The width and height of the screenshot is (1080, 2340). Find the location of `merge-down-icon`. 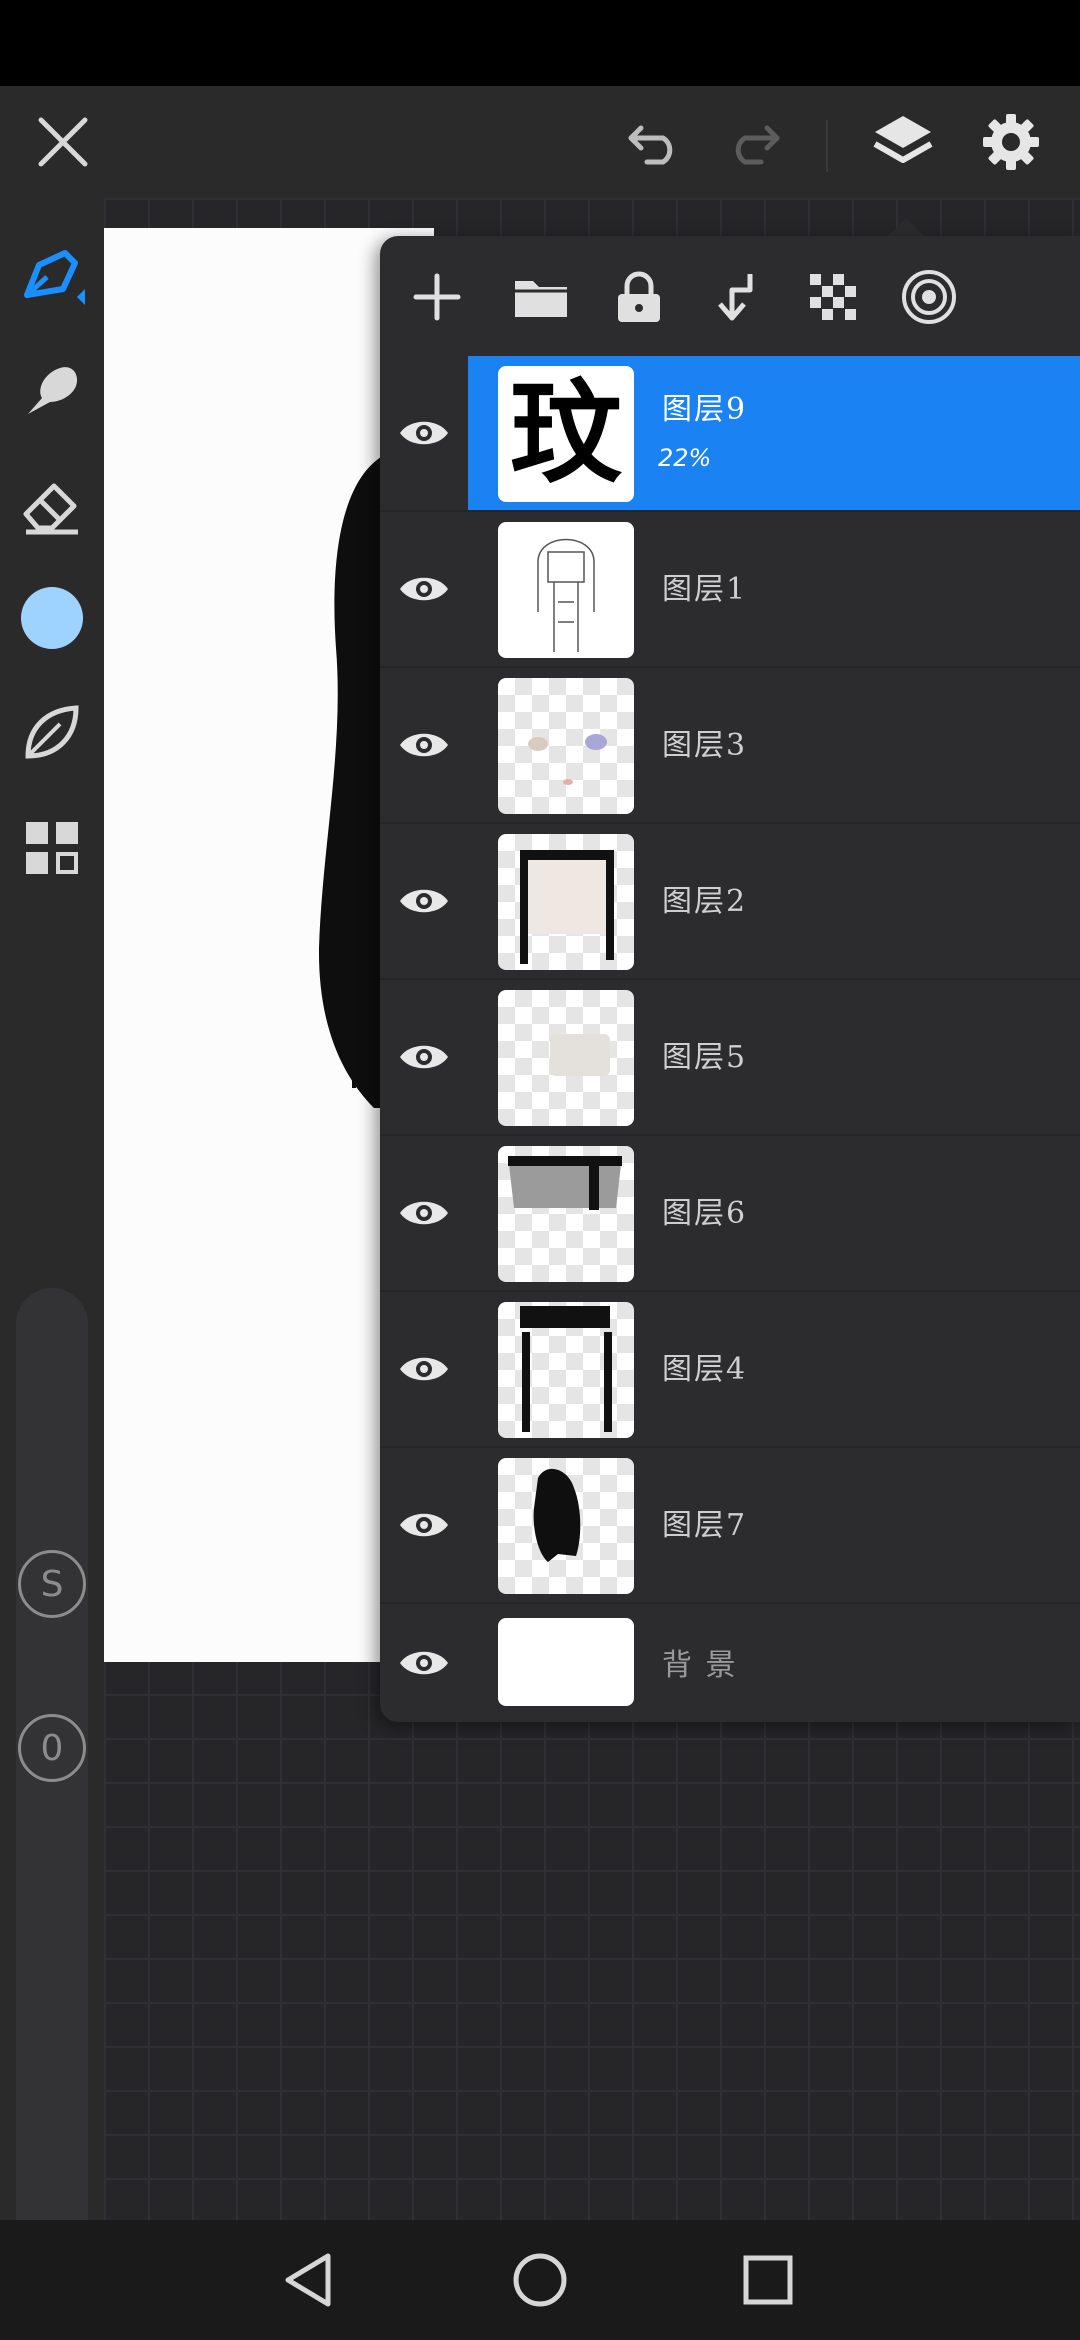

merge-down-icon is located at coordinates (735, 297).